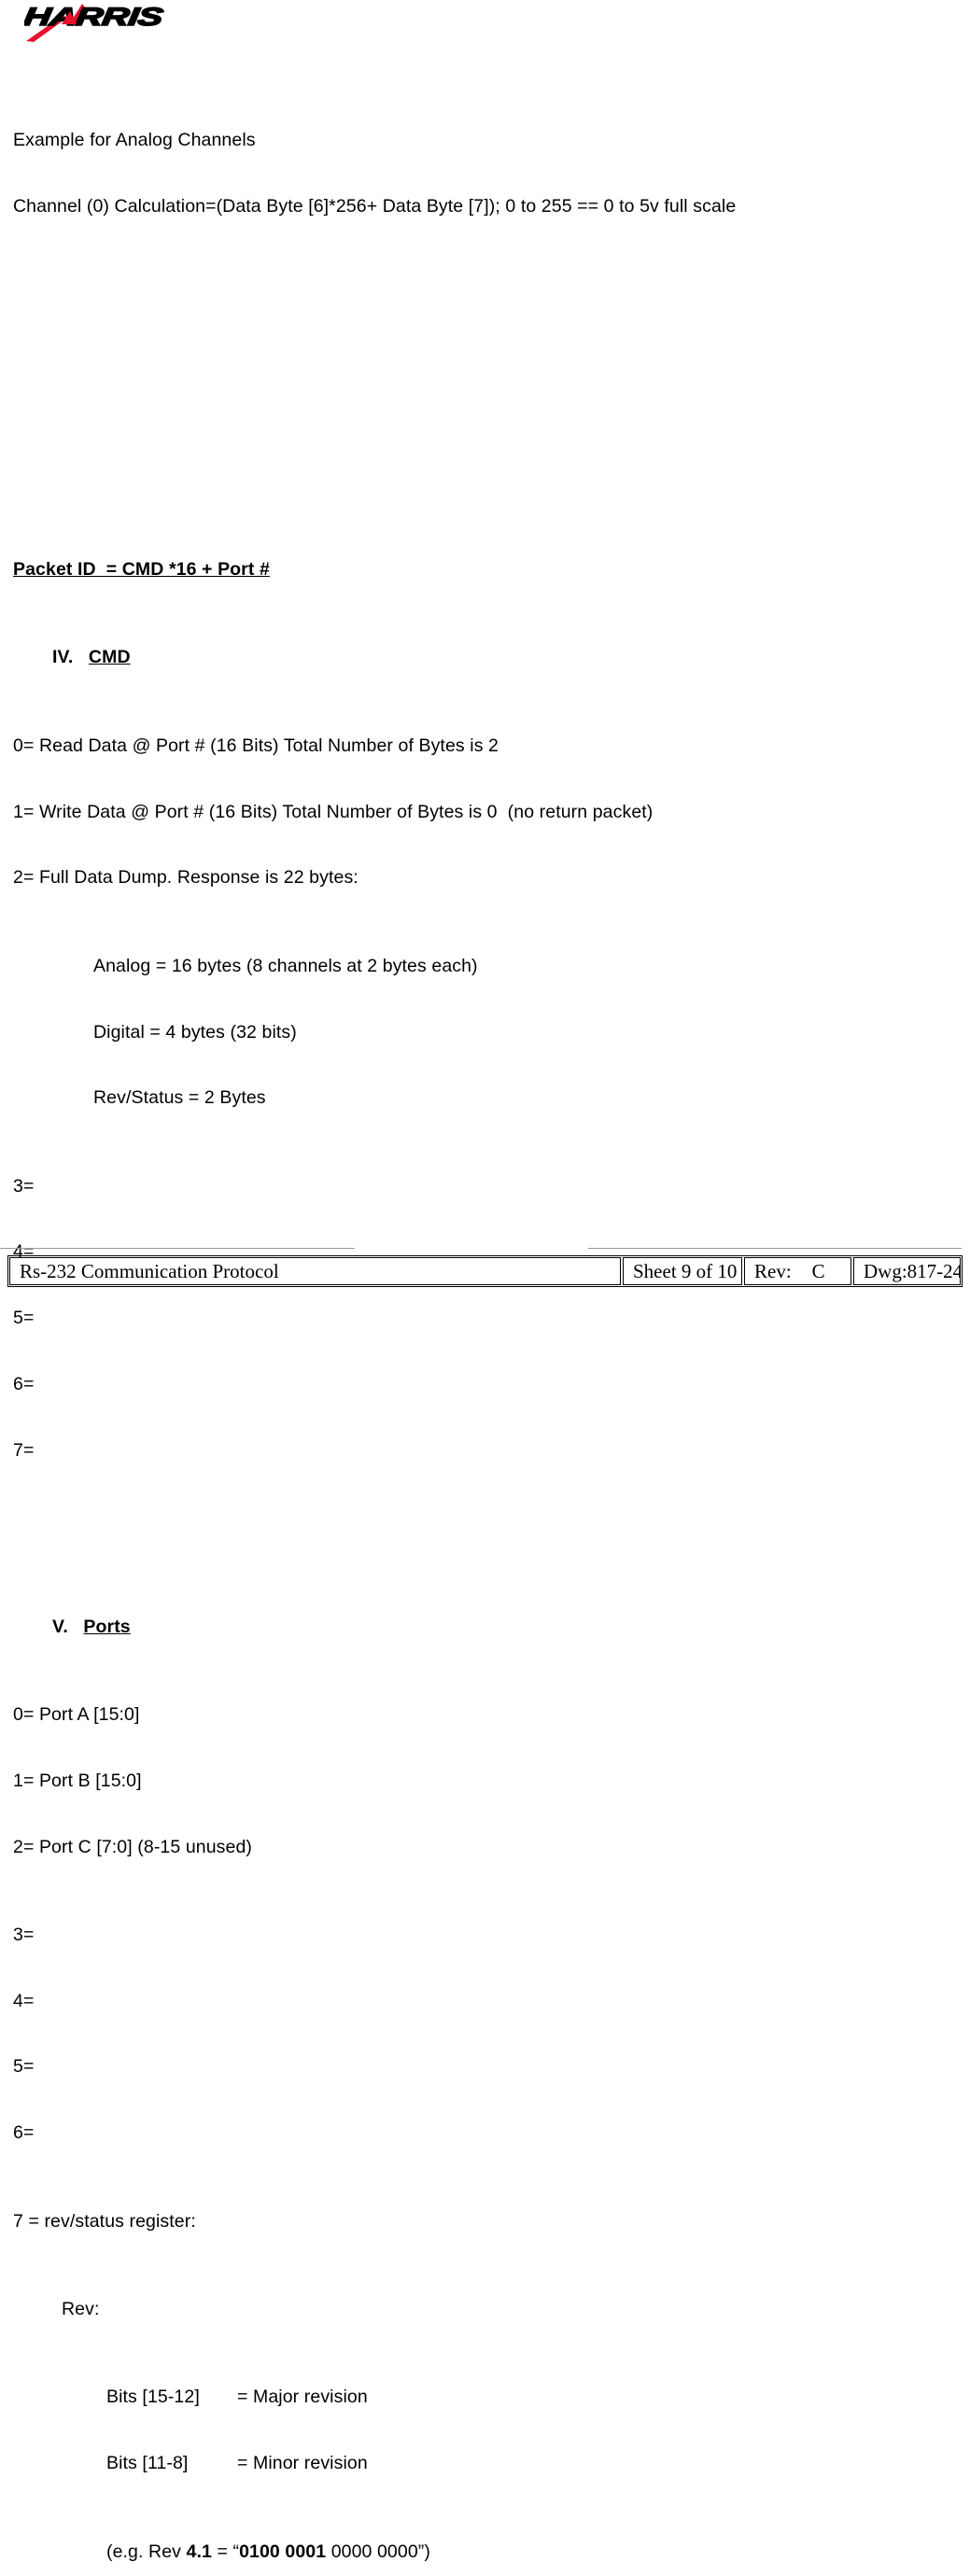 The width and height of the screenshot is (970, 2576). What do you see at coordinates (775, 1248) in the screenshot?
I see `footer-guide-line-right` at bounding box center [775, 1248].